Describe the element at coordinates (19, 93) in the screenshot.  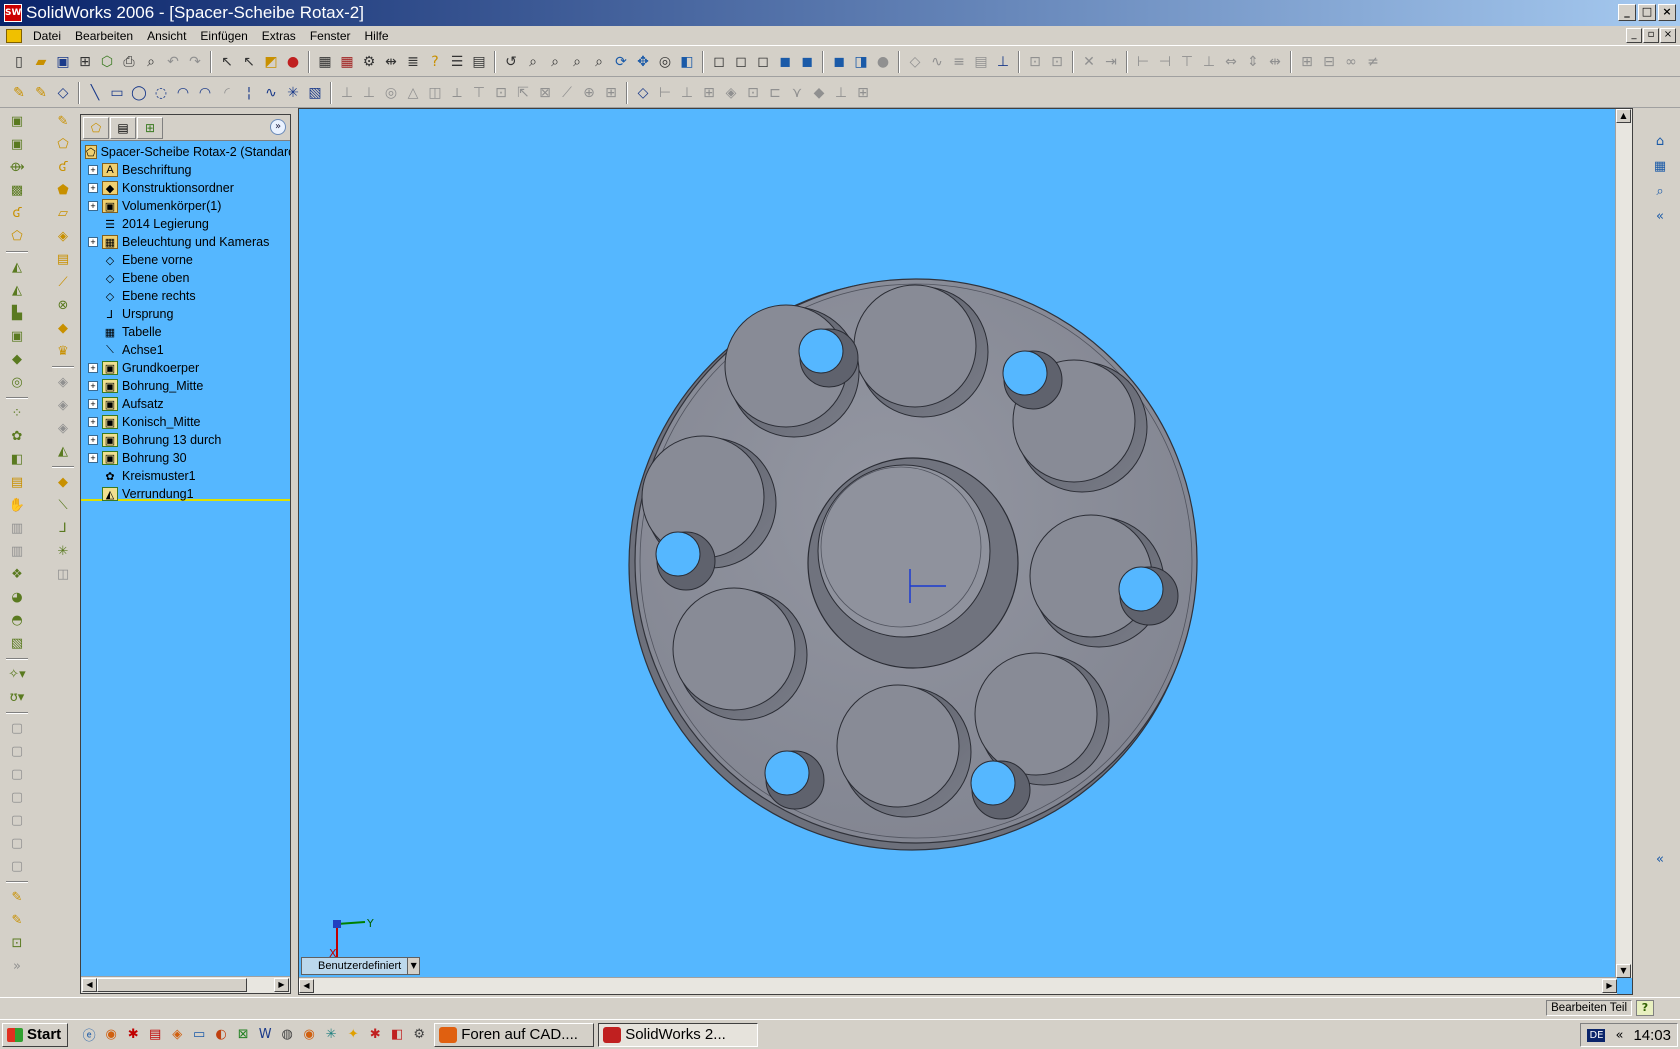
I see `sketch-icon: ✎` at that location.